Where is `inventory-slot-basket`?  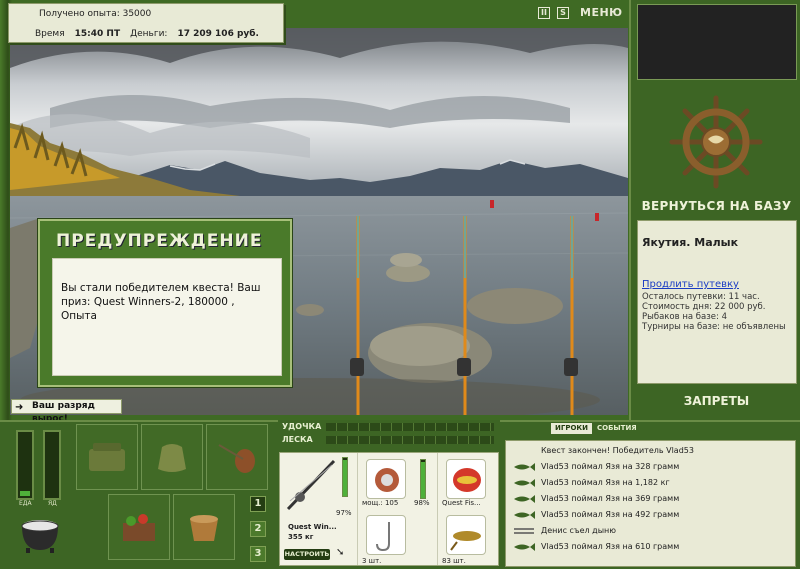
inventory-slot-basket is located at coordinates (139, 527).